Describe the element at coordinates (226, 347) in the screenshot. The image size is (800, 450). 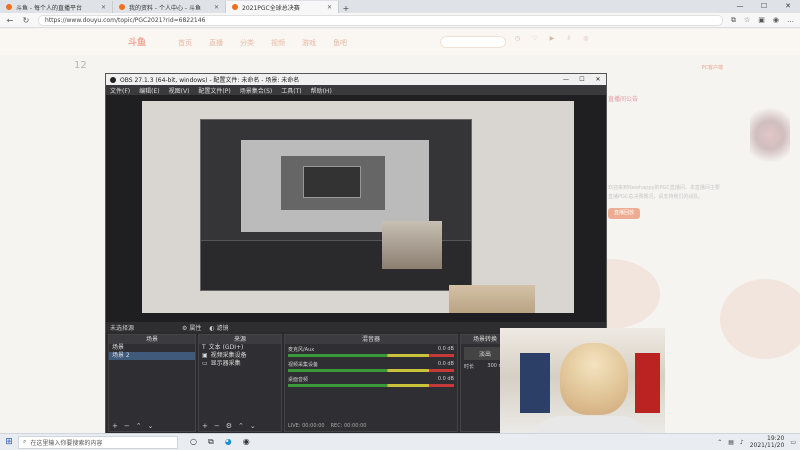
I see `source-label: 文本 (GDI+)` at that location.